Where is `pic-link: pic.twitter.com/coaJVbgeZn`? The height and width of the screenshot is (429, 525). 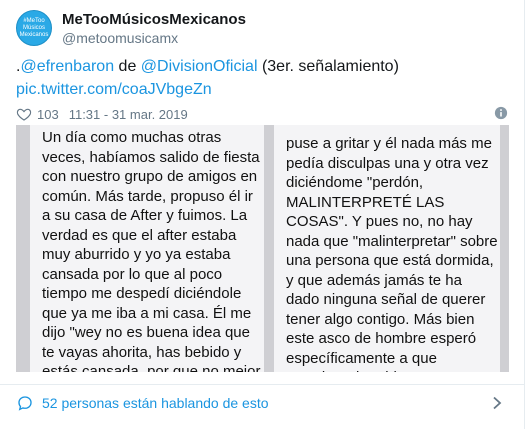 pic-link: pic.twitter.com/coaJVbgeZn is located at coordinates (114, 89).